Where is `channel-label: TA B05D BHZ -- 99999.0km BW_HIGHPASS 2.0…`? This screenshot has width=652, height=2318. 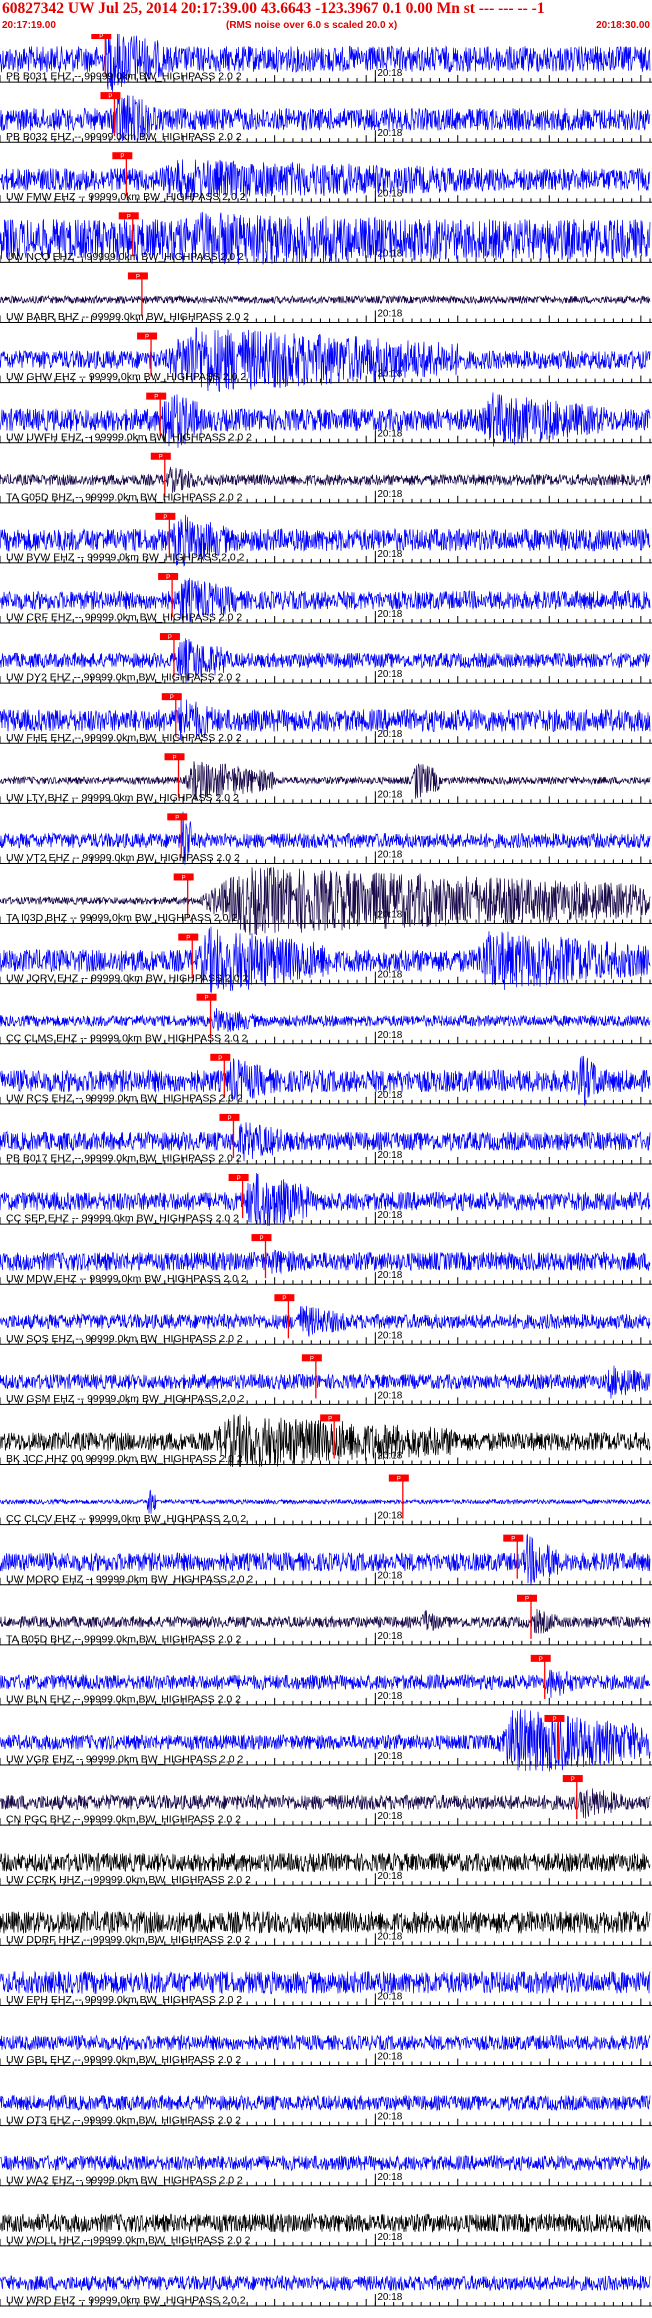
channel-label: TA B05D BHZ -- 99999.0km BW_HIGHPASS 2.0… is located at coordinates (124, 1639).